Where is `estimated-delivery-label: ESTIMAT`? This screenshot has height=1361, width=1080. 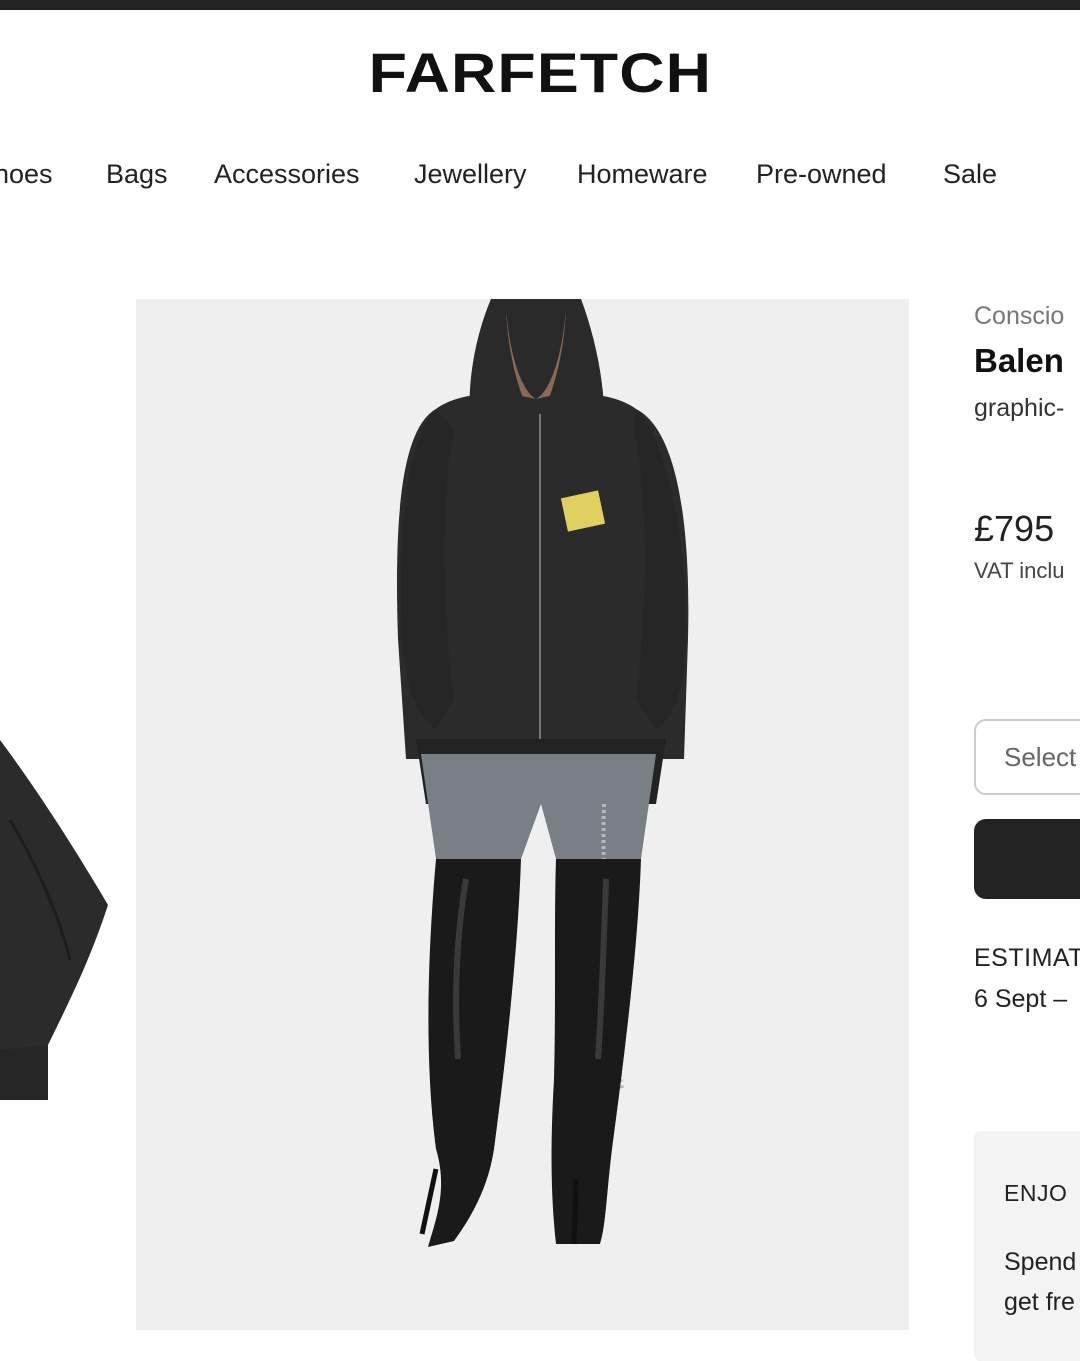 estimated-delivery-label: ESTIMAT is located at coordinates (1027, 958).